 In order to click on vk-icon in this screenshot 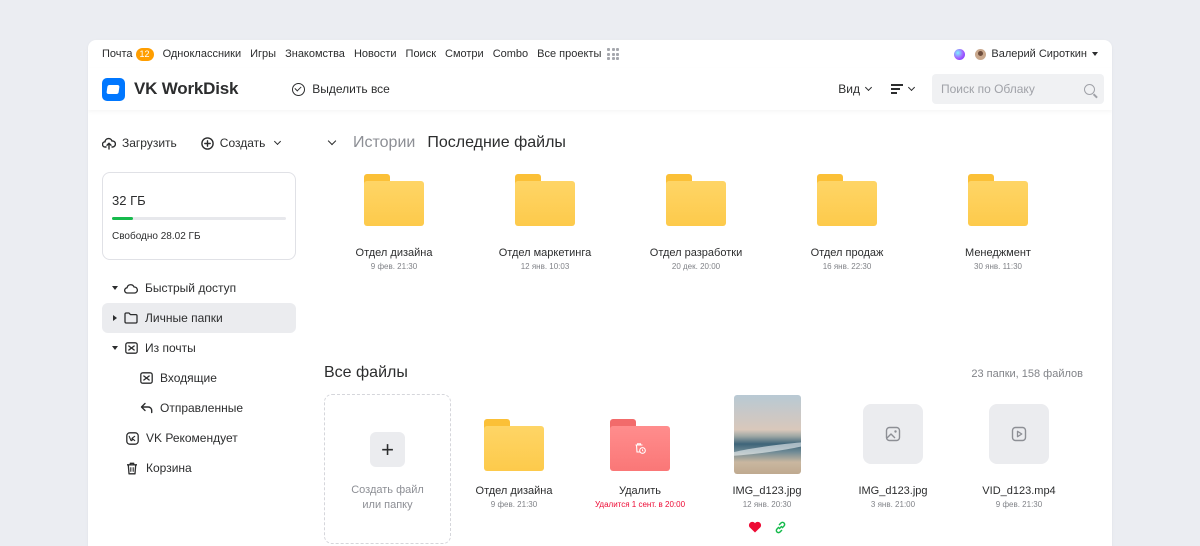, I will do `click(132, 438)`.